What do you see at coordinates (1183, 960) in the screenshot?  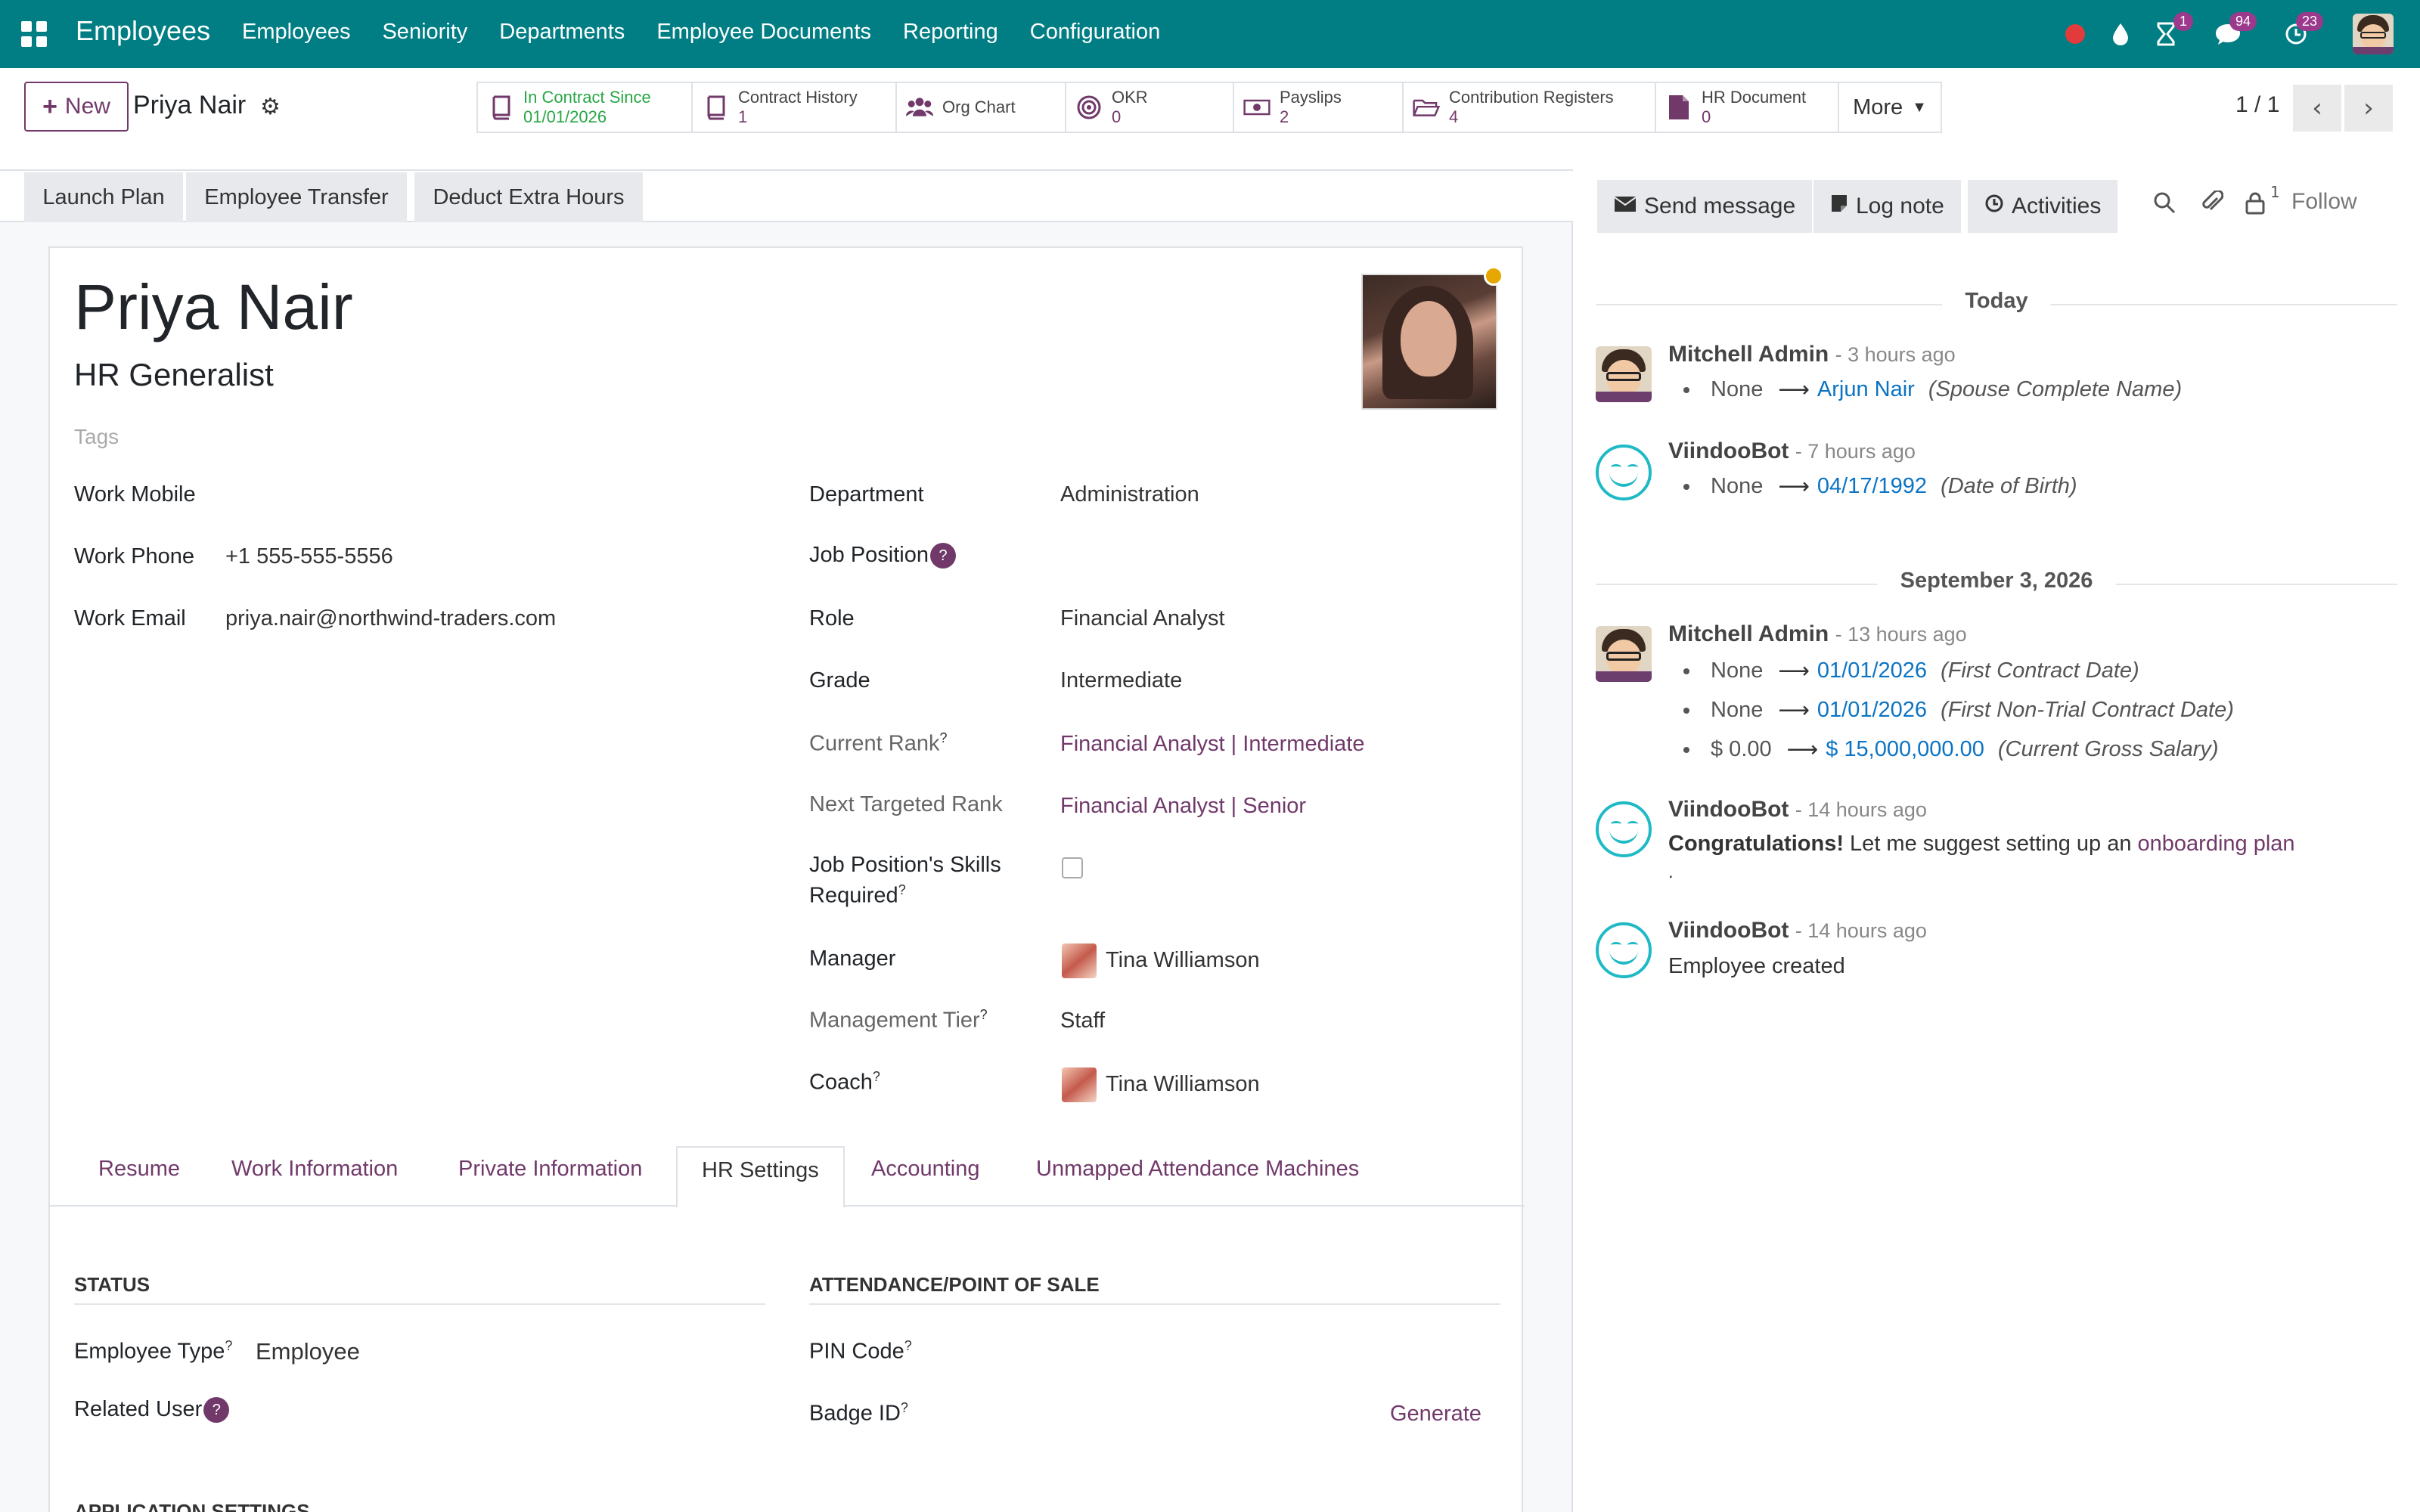 I see `manager-field: Tina Williamson` at bounding box center [1183, 960].